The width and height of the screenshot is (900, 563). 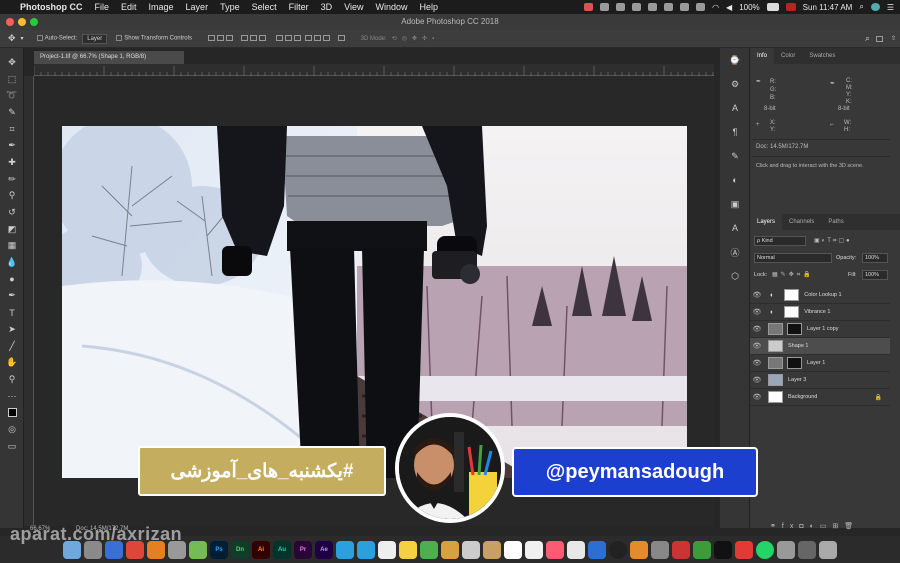 I want to click on quick-select-tool-icon: ✎, so click(x=12, y=112).